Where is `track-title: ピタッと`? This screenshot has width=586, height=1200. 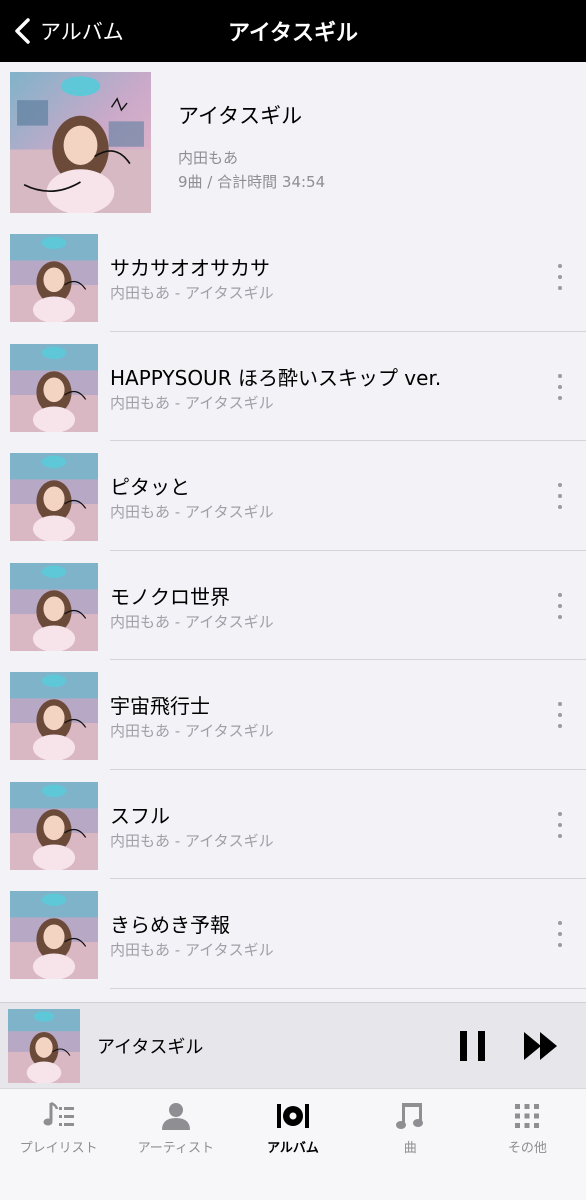 track-title: ピタッと is located at coordinates (150, 487).